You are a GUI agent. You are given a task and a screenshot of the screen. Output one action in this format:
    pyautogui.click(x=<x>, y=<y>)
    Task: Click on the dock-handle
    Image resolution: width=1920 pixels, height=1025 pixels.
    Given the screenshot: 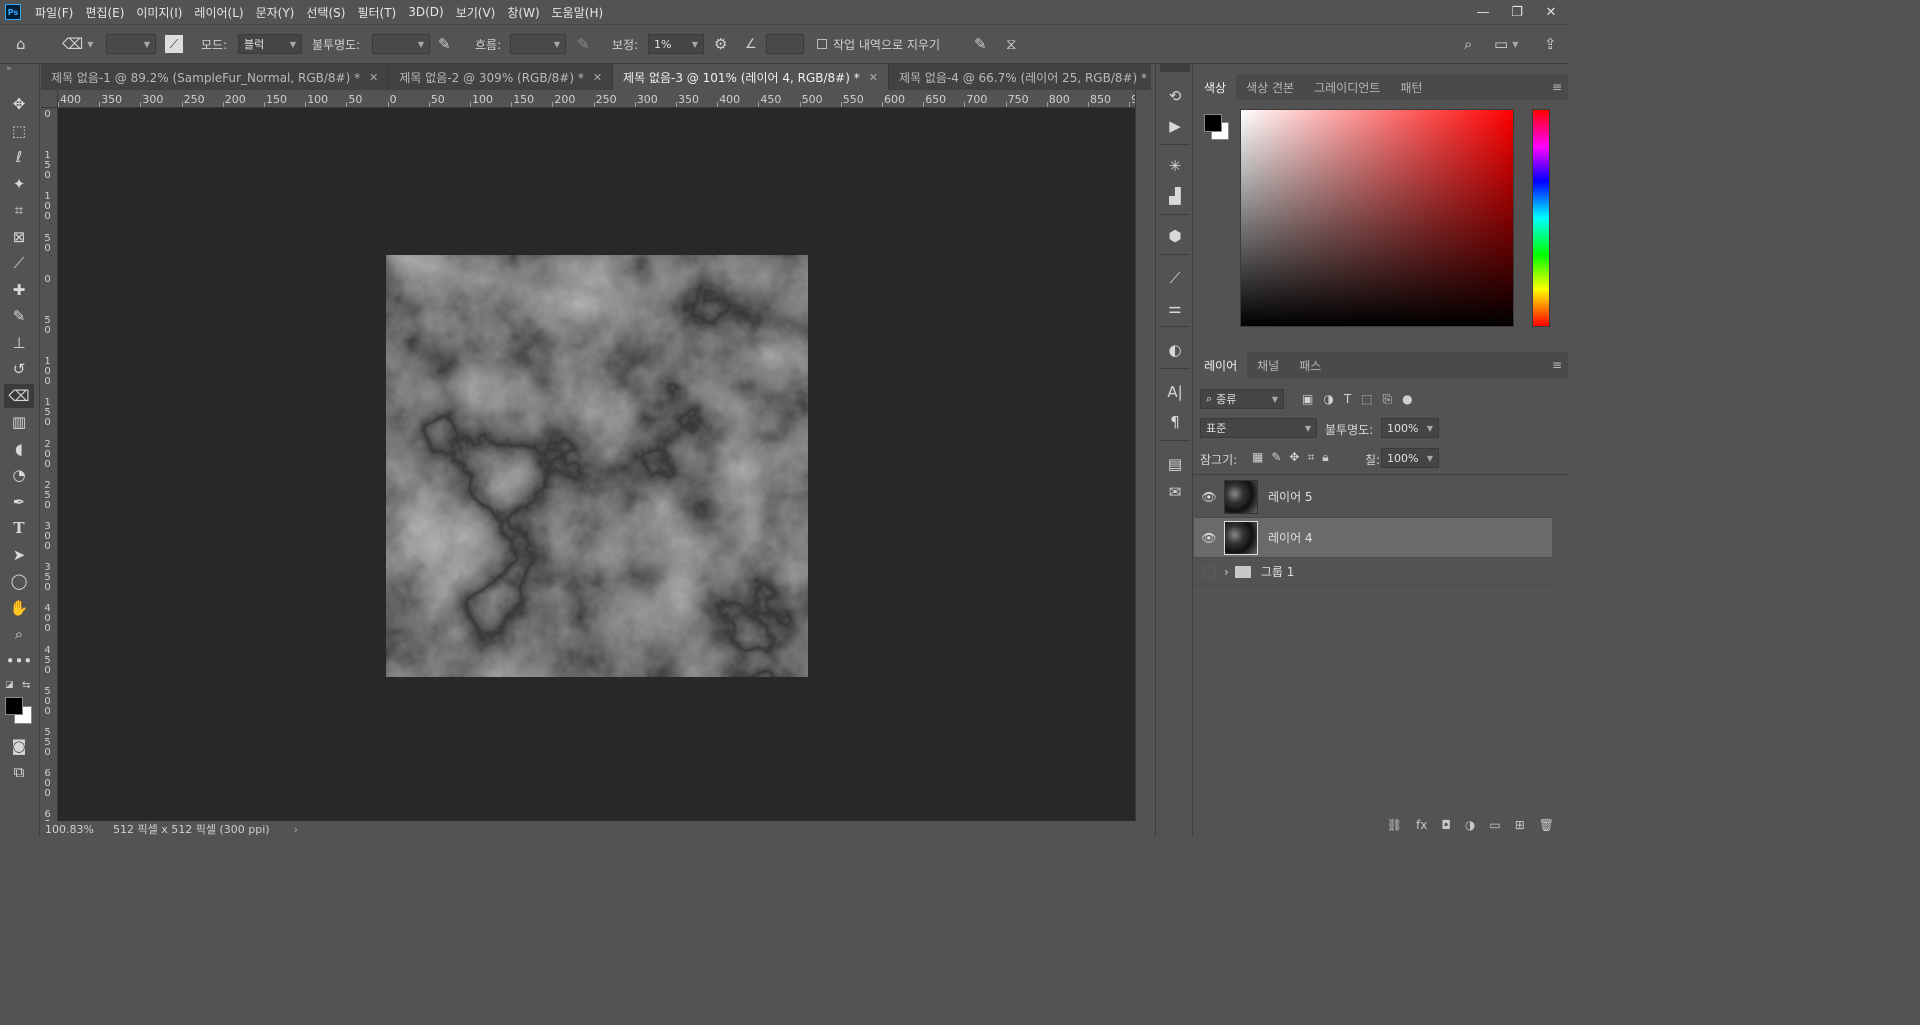 What is the action you would take?
    pyautogui.click(x=1175, y=68)
    